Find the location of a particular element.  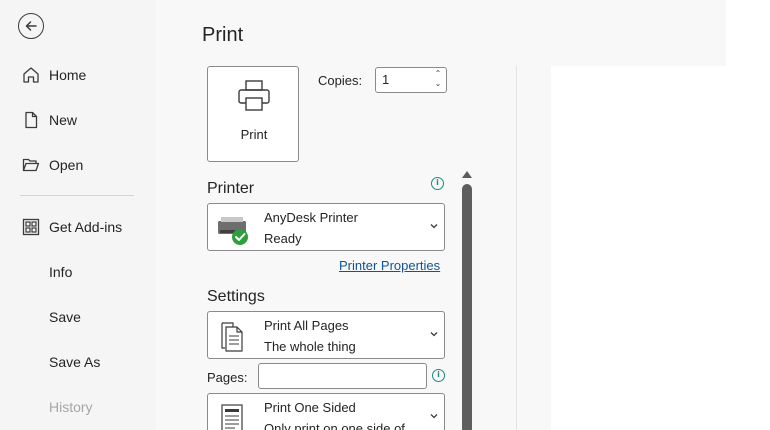

copies-spinner: ⌃ ⌄ is located at coordinates (438, 80).